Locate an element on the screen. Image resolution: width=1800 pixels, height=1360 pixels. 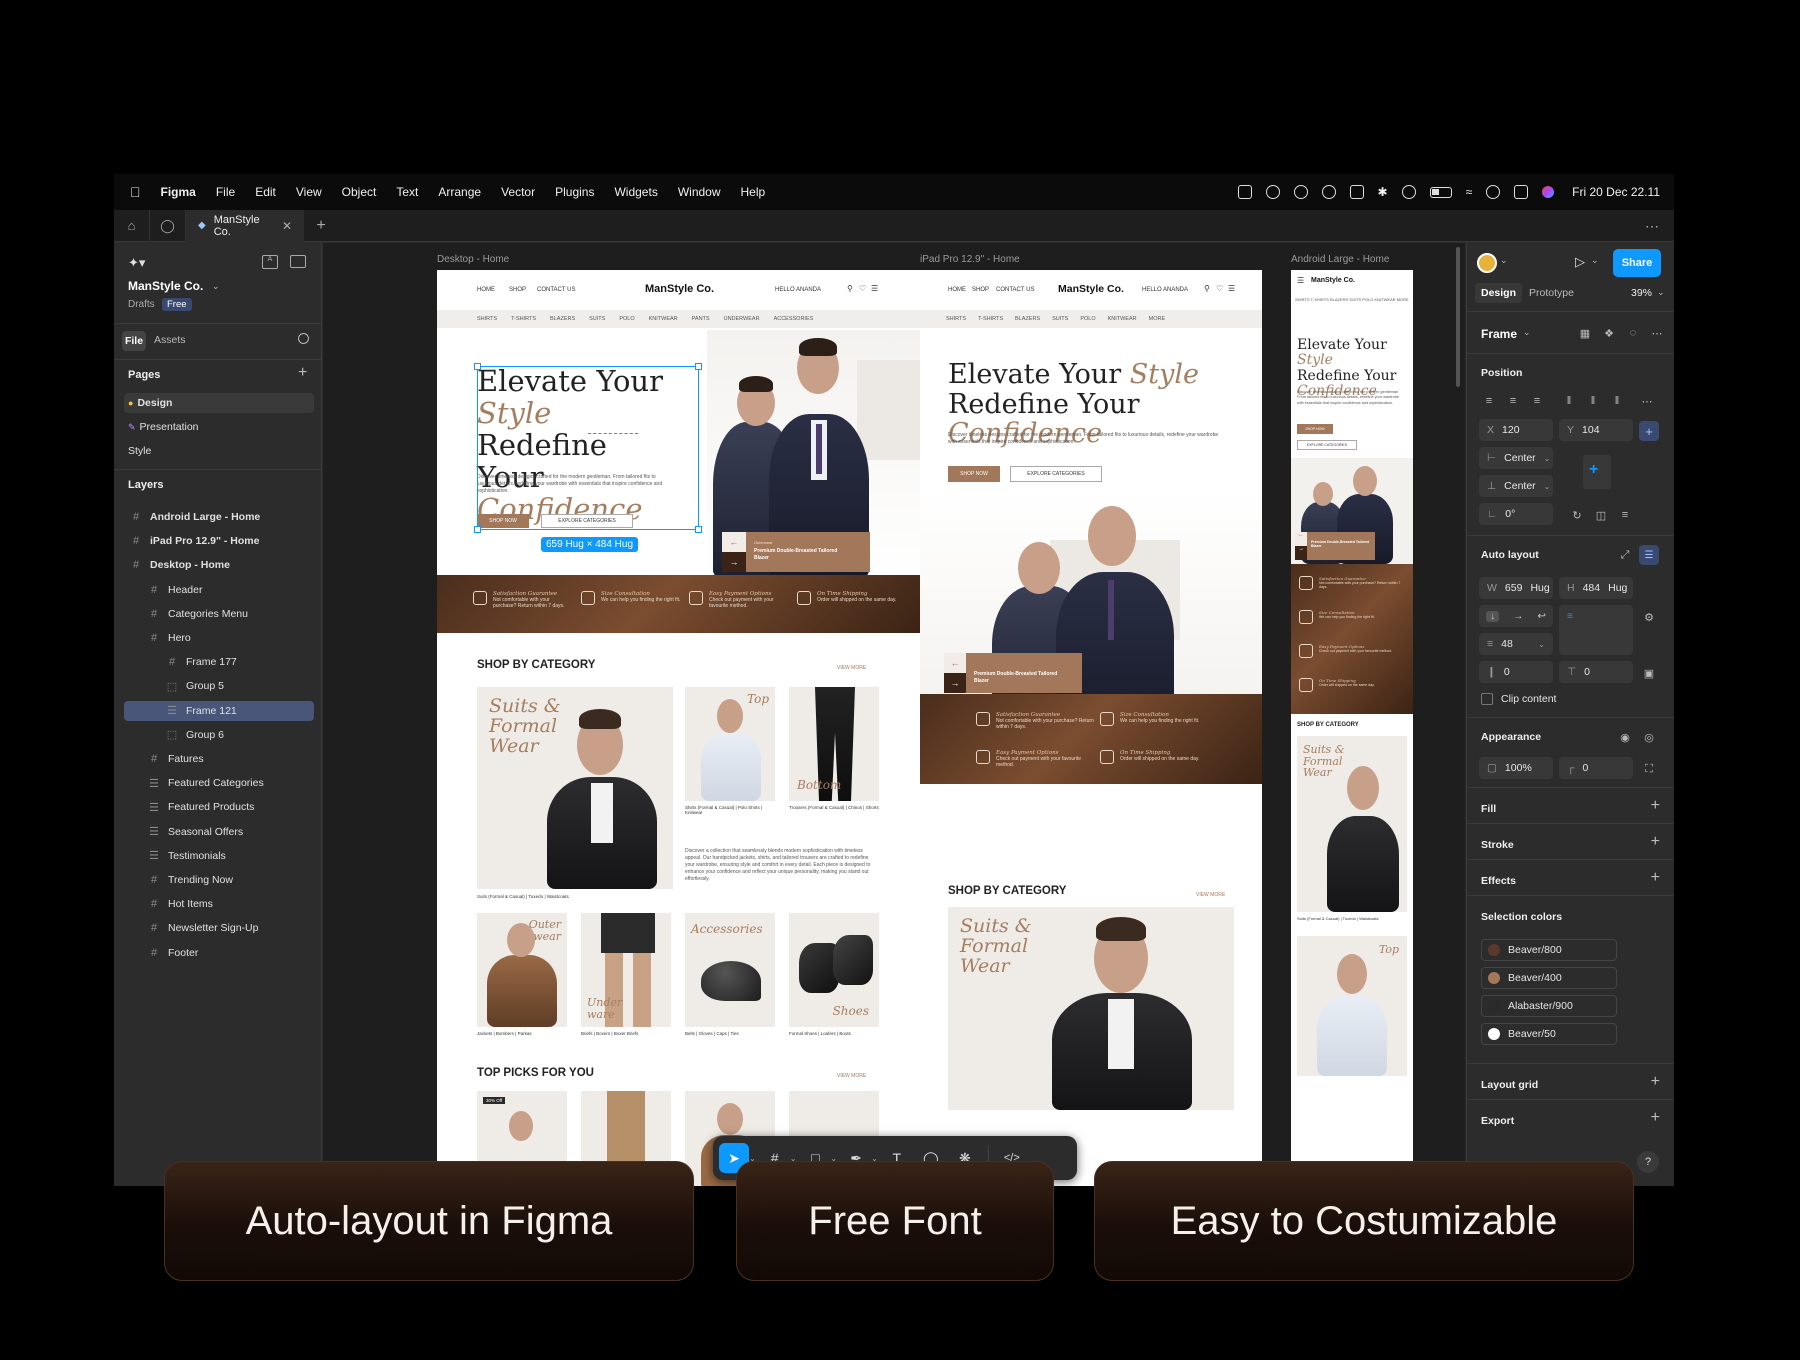
tab-design: Design is located at coordinates (1499, 293).